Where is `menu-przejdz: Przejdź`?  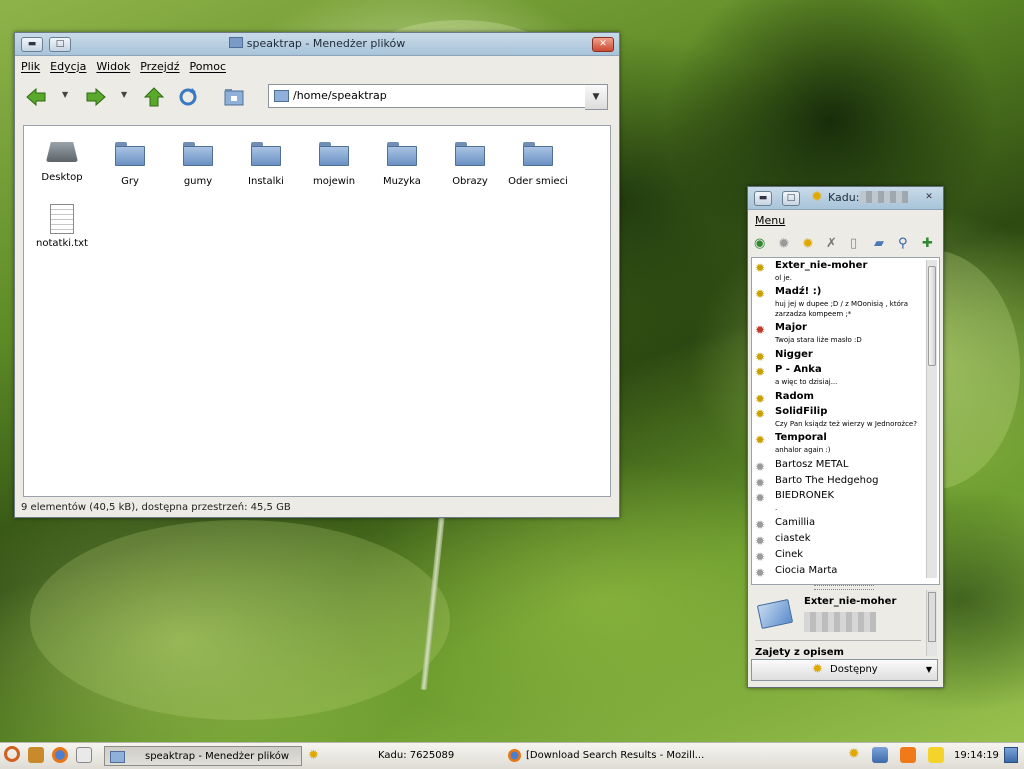
menu-przejdz: Przejdź is located at coordinates (159, 66).